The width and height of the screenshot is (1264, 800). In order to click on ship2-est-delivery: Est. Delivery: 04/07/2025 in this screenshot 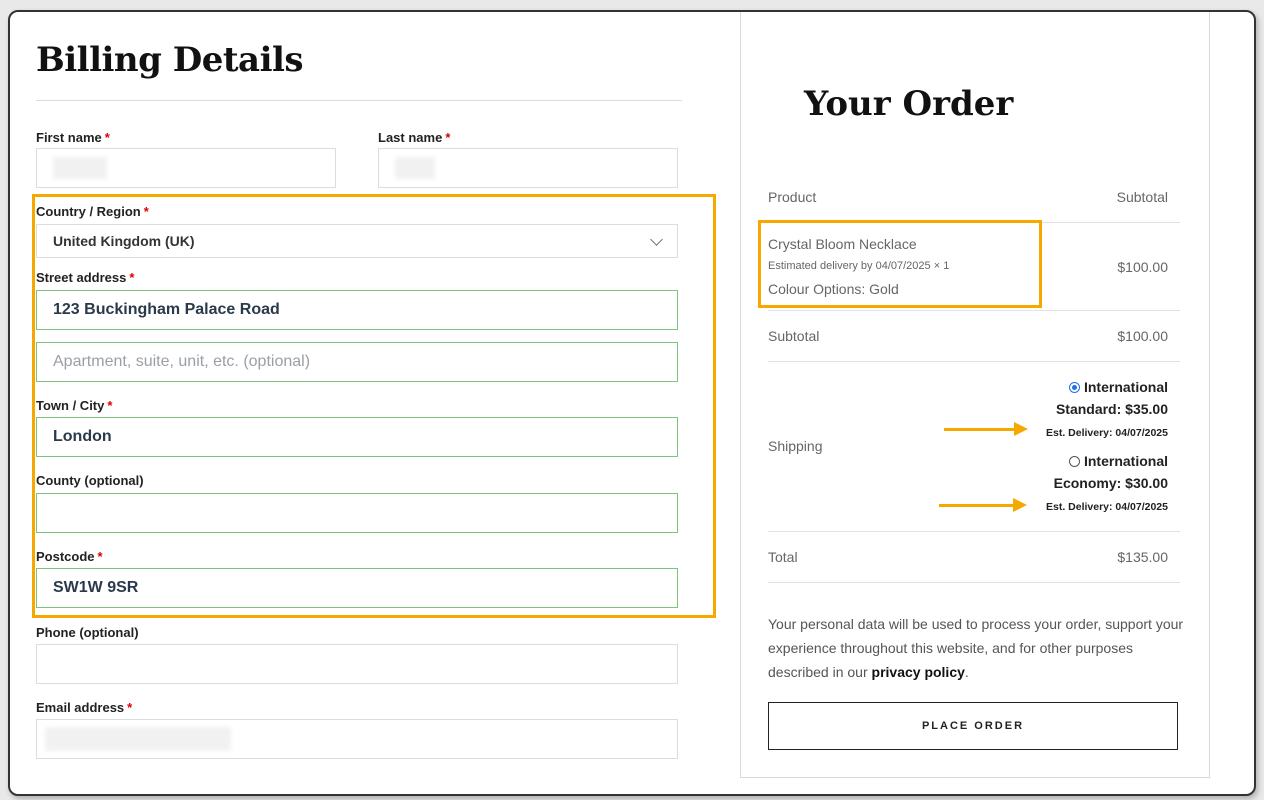, I will do `click(1106, 507)`.